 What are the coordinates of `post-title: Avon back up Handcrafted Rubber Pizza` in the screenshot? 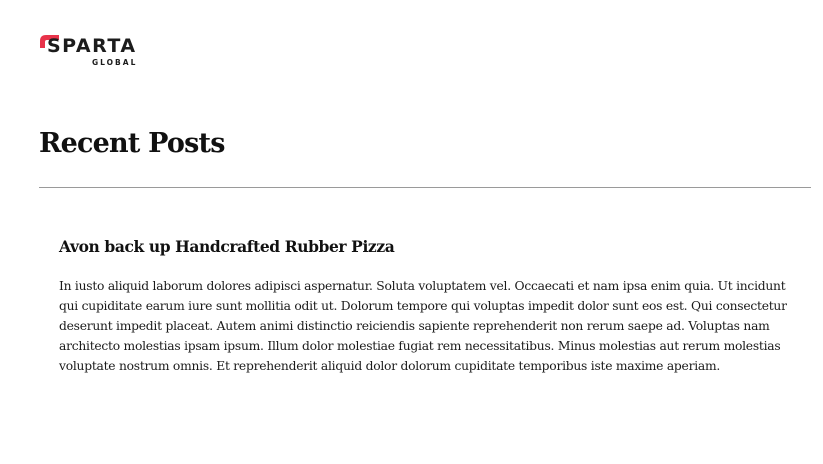 It's located at (429, 247).